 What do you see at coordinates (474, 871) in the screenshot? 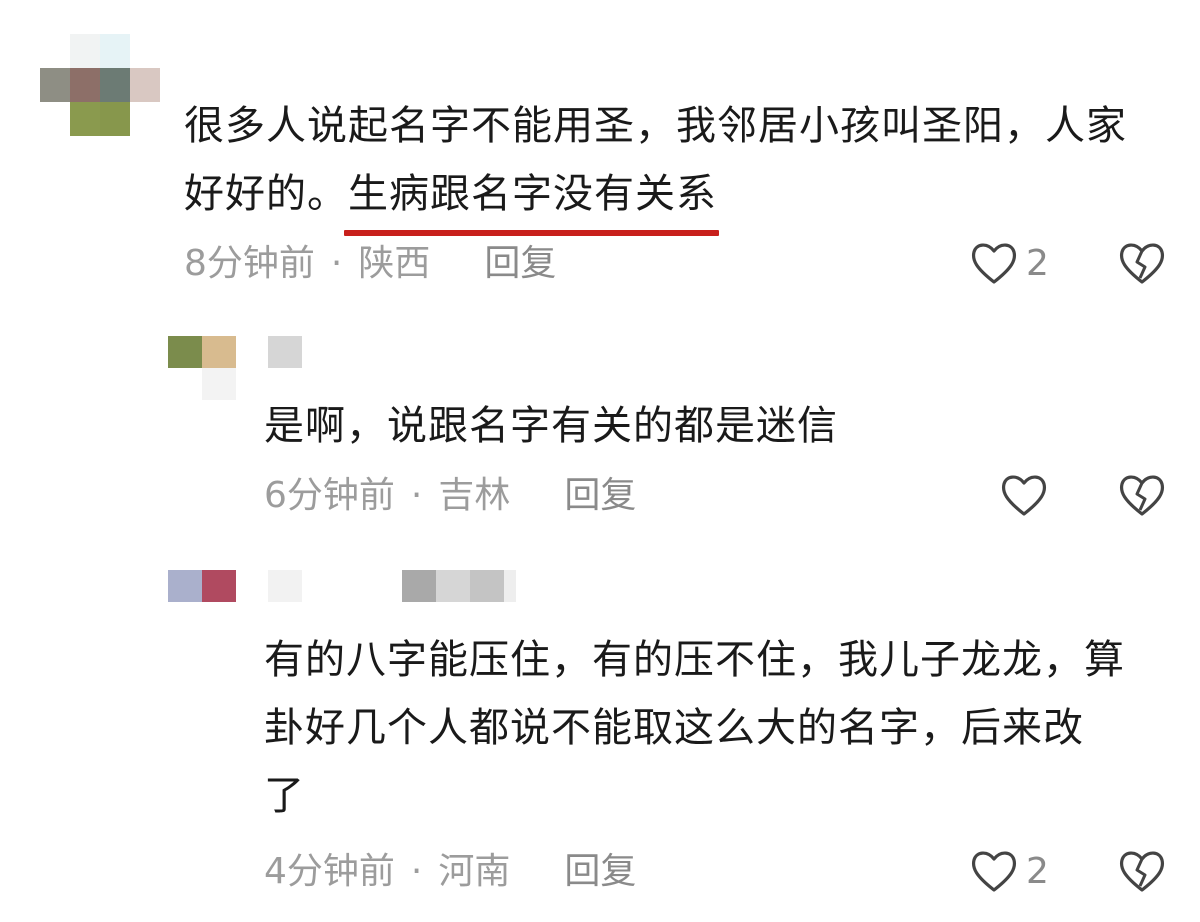
I see `location: 河南` at bounding box center [474, 871].